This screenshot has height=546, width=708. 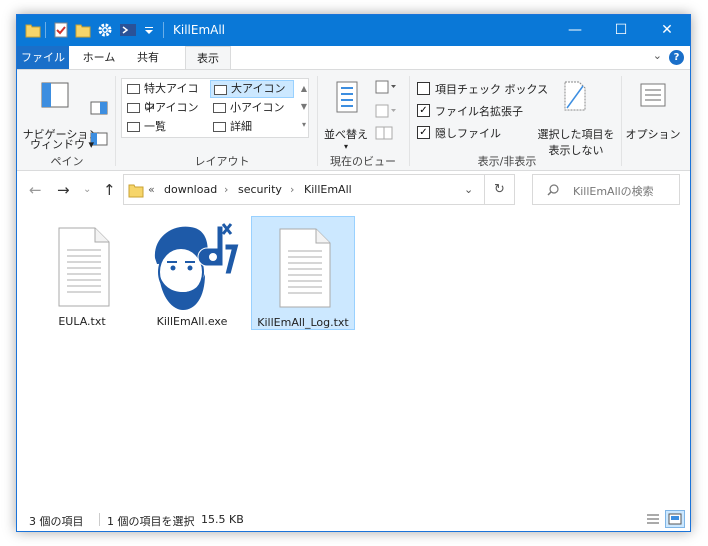 I want to click on selection-size: 15.5 KB, so click(x=222, y=519).